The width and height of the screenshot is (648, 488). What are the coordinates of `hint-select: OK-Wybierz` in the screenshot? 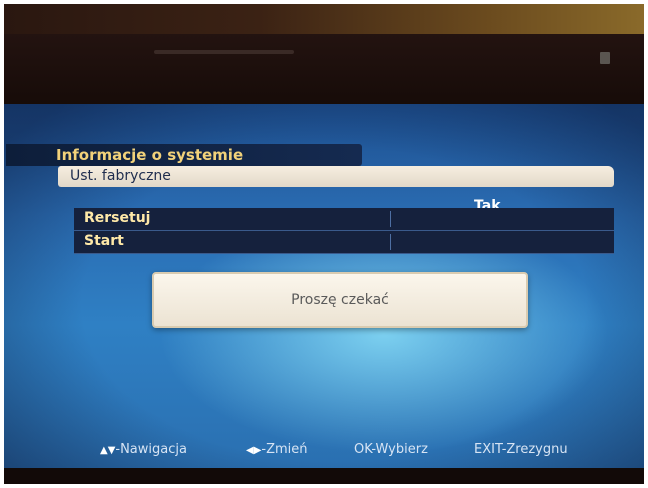 It's located at (391, 449).